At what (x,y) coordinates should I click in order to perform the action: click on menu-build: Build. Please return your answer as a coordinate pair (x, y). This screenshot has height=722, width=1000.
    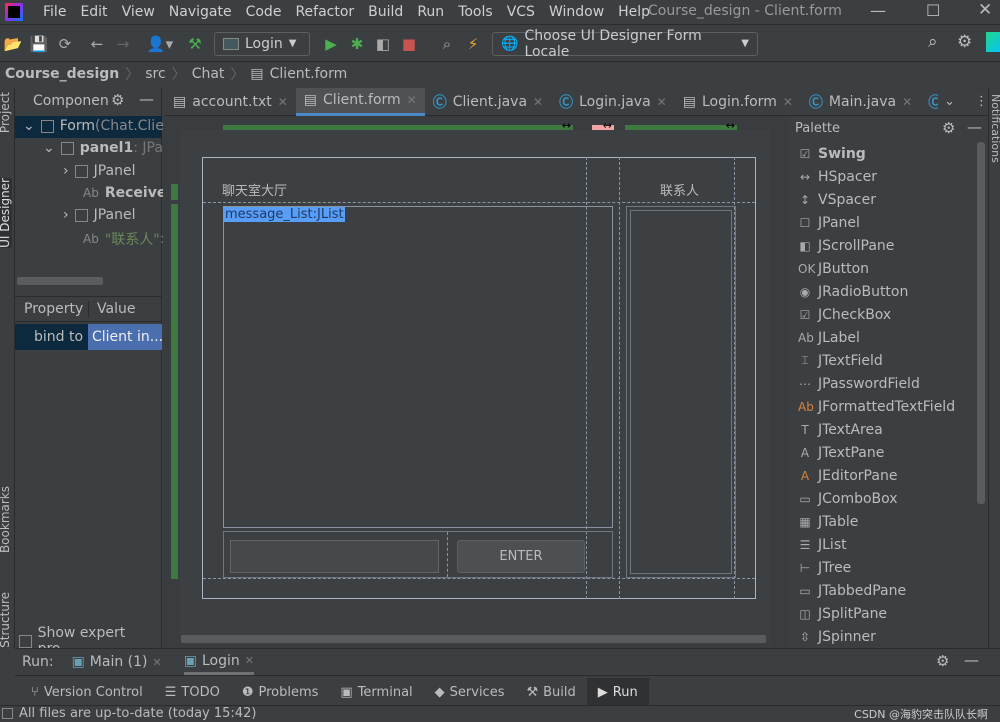
    Looking at the image, I should click on (385, 12).